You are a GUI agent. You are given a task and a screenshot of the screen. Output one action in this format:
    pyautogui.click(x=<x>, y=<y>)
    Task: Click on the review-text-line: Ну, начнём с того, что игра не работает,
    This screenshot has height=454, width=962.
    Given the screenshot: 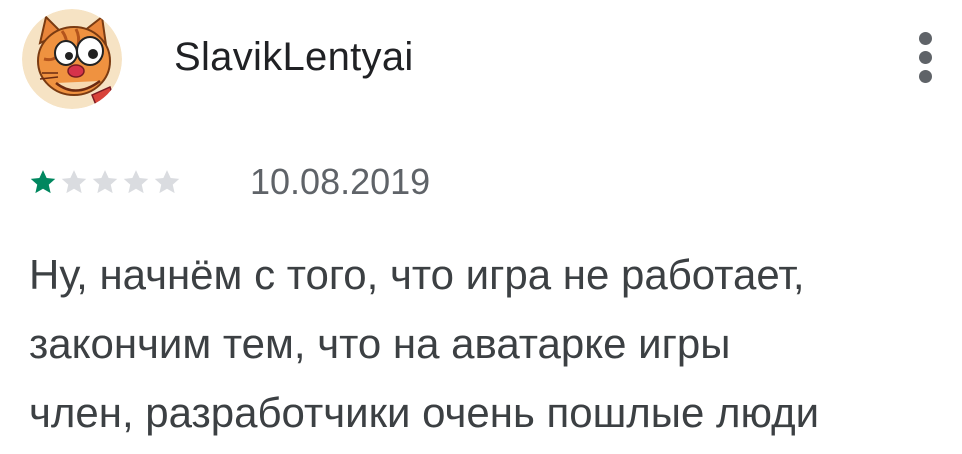 What is the action you would take?
    pyautogui.click(x=417, y=274)
    